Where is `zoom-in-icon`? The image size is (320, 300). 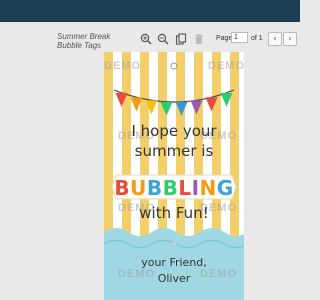 zoom-in-icon is located at coordinates (146, 39).